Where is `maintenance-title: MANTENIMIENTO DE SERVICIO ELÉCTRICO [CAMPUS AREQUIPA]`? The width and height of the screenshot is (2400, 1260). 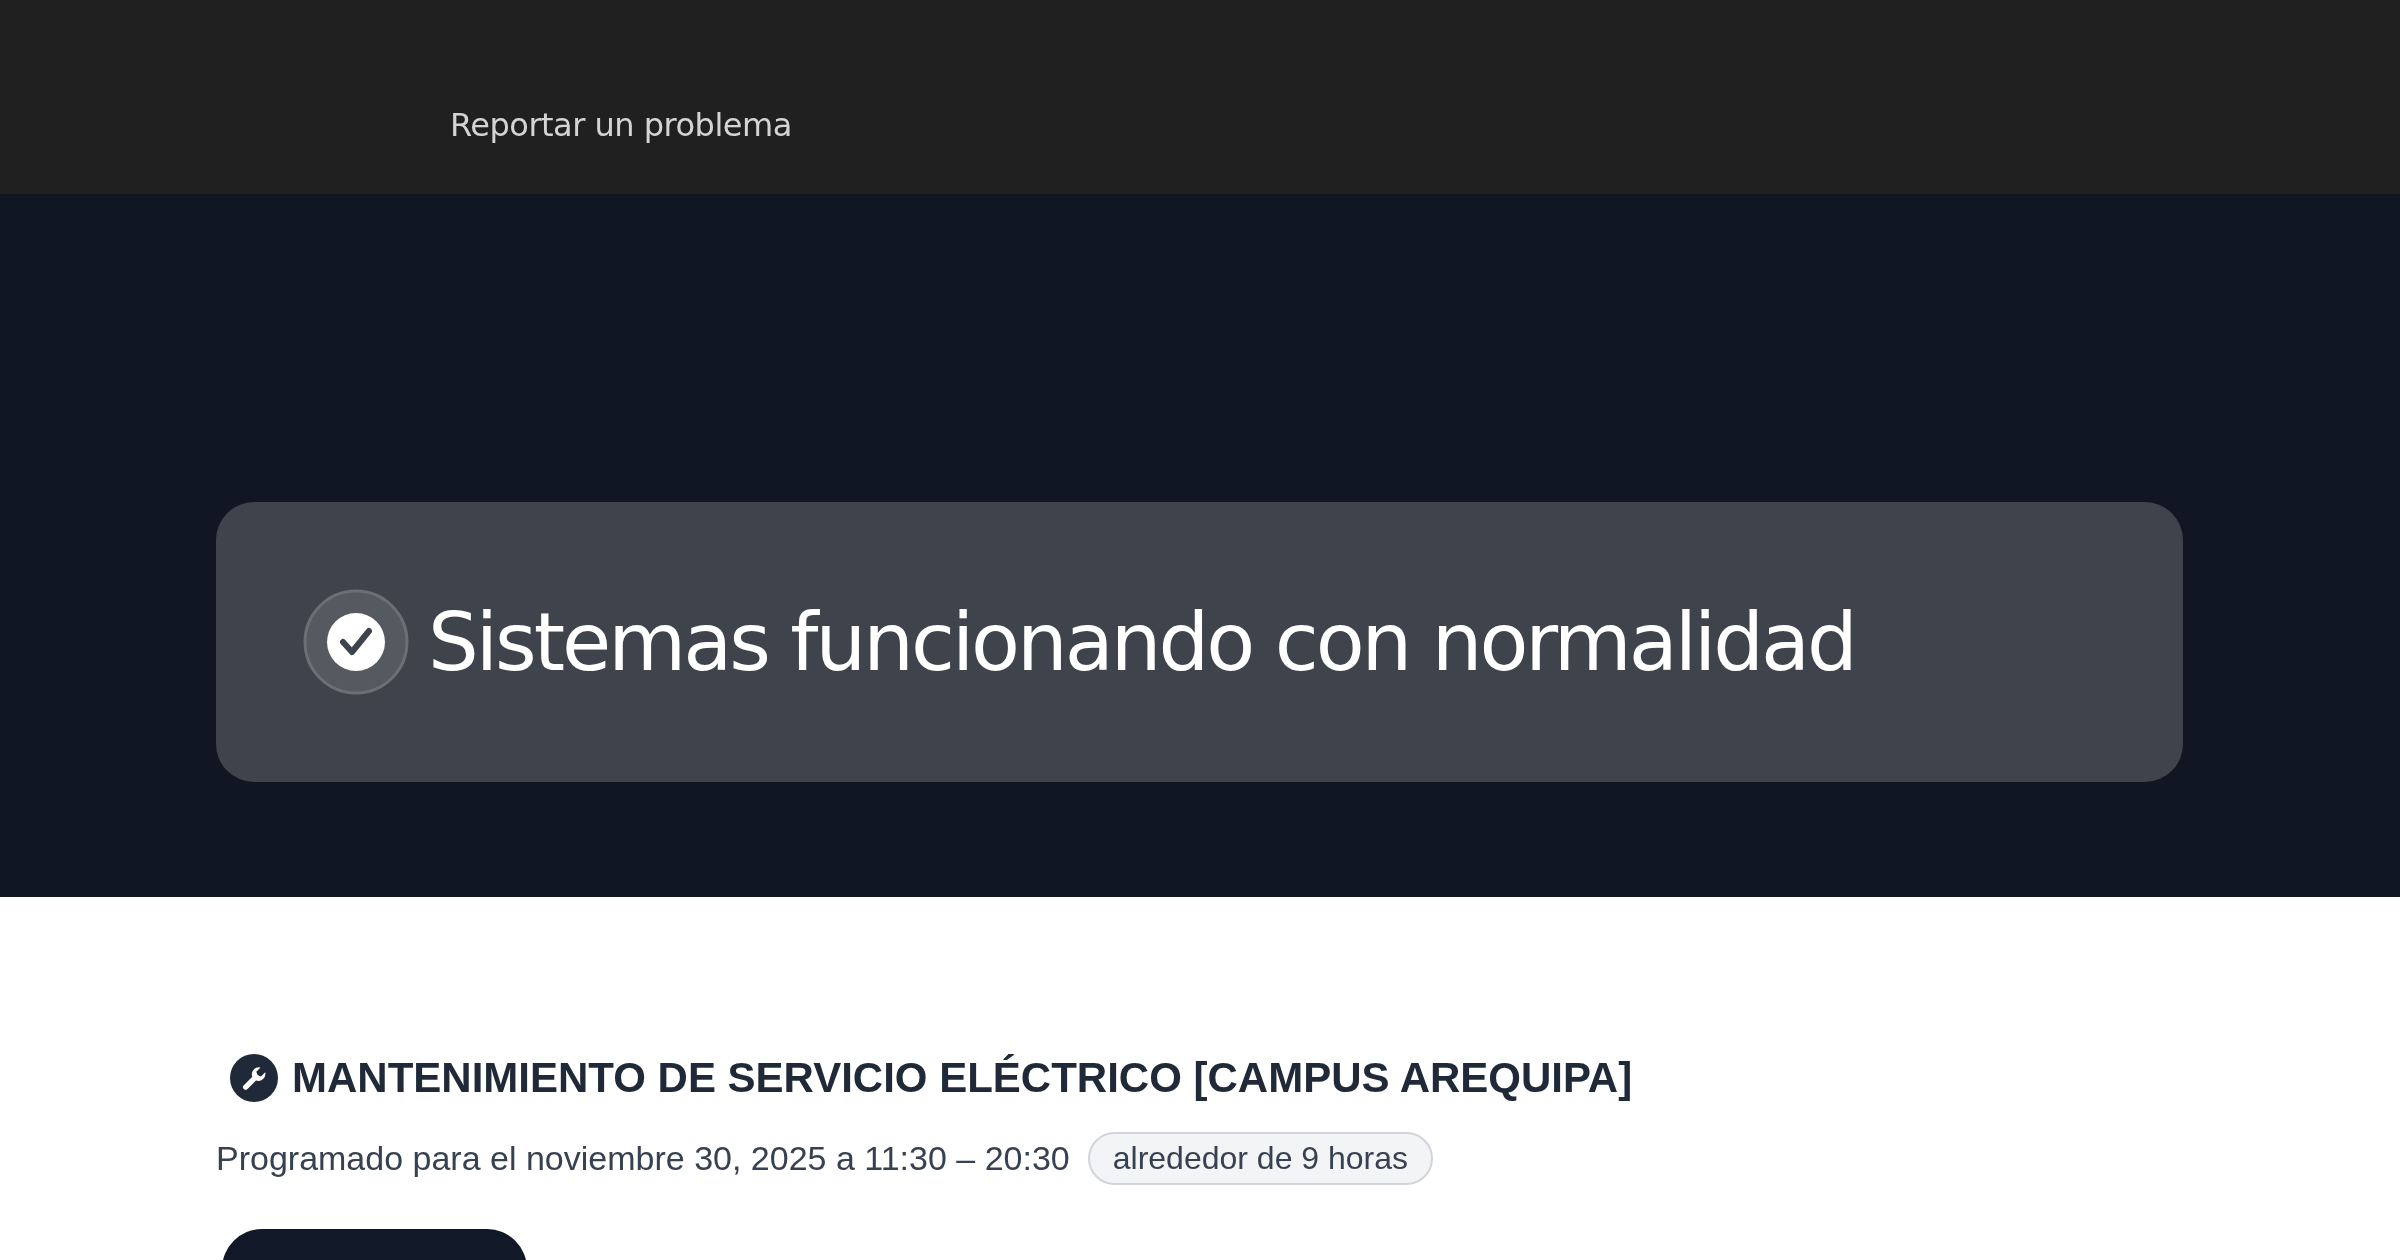 maintenance-title: MANTENIMIENTO DE SERVICIO ELÉCTRICO [CAMPUS AREQUIPA] is located at coordinates (962, 1078).